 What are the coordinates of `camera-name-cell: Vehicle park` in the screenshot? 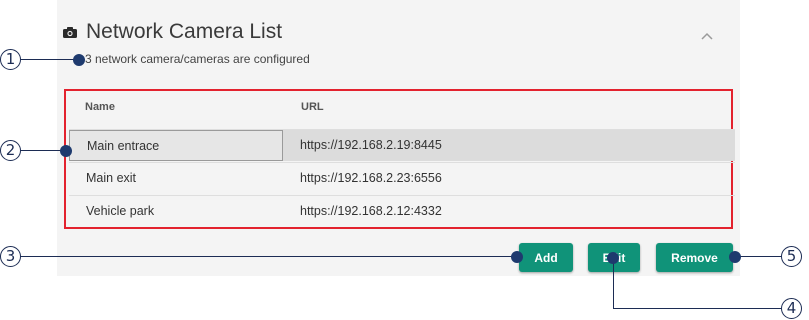 It's located at (120, 211).